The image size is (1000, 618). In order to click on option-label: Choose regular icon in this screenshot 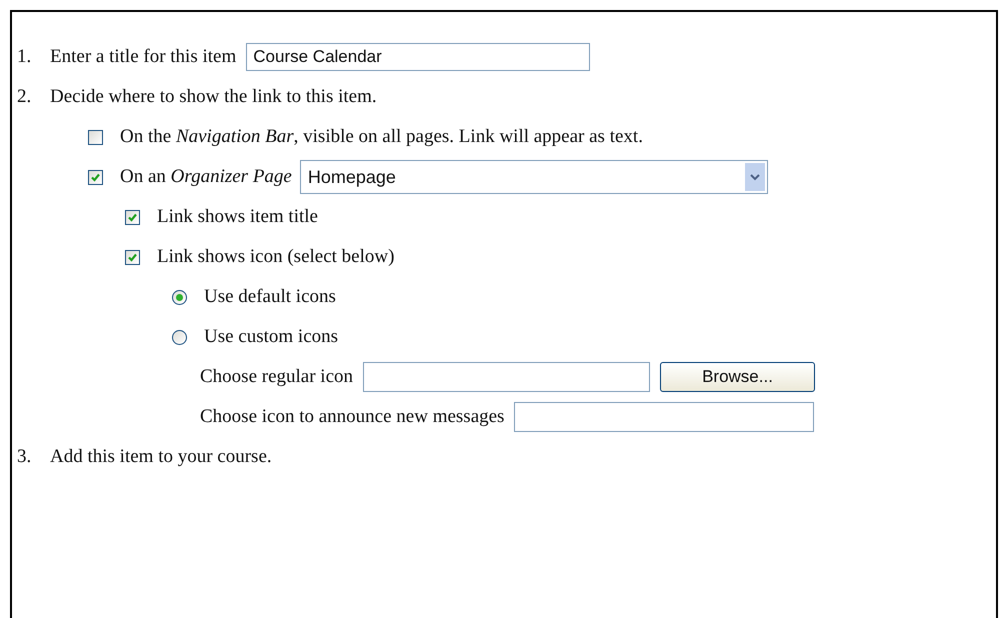, I will do `click(277, 376)`.